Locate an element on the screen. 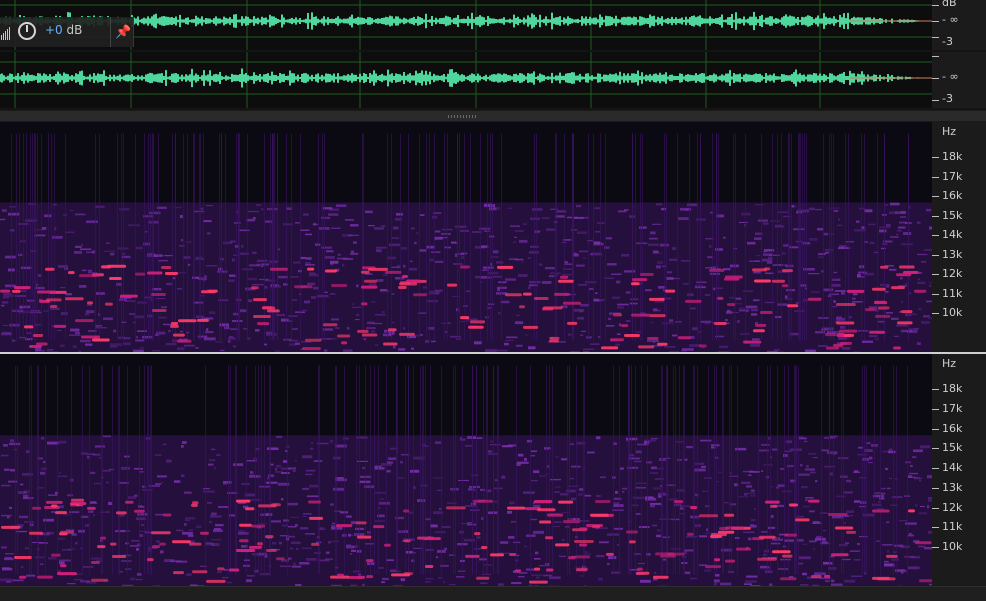 The width and height of the screenshot is (986, 601). gain-unit: dB is located at coordinates (75, 30).